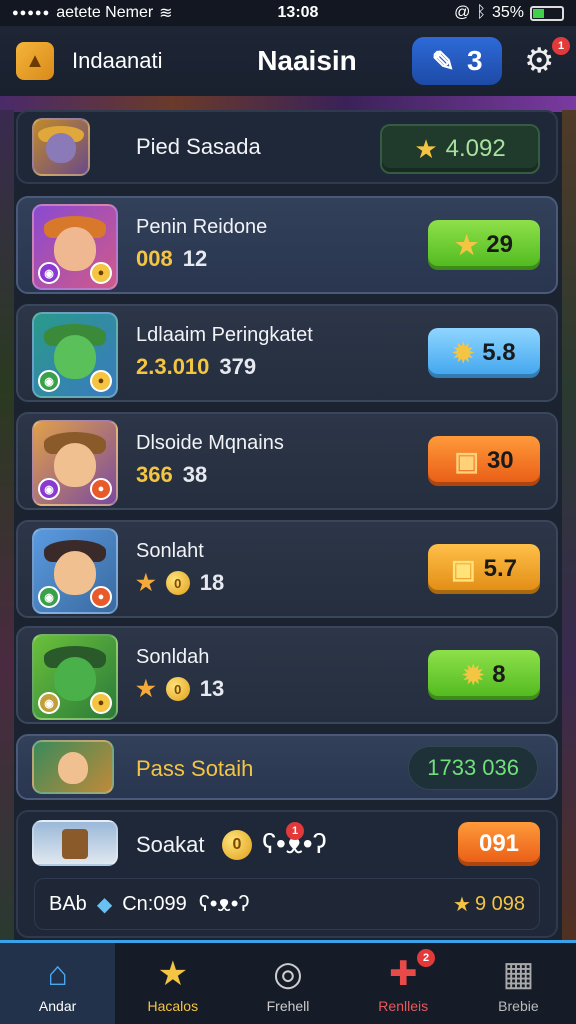 The height and width of the screenshot is (1024, 576). Describe the element at coordinates (117, 60) in the screenshot. I see `header-left-label: Indaanati` at that location.